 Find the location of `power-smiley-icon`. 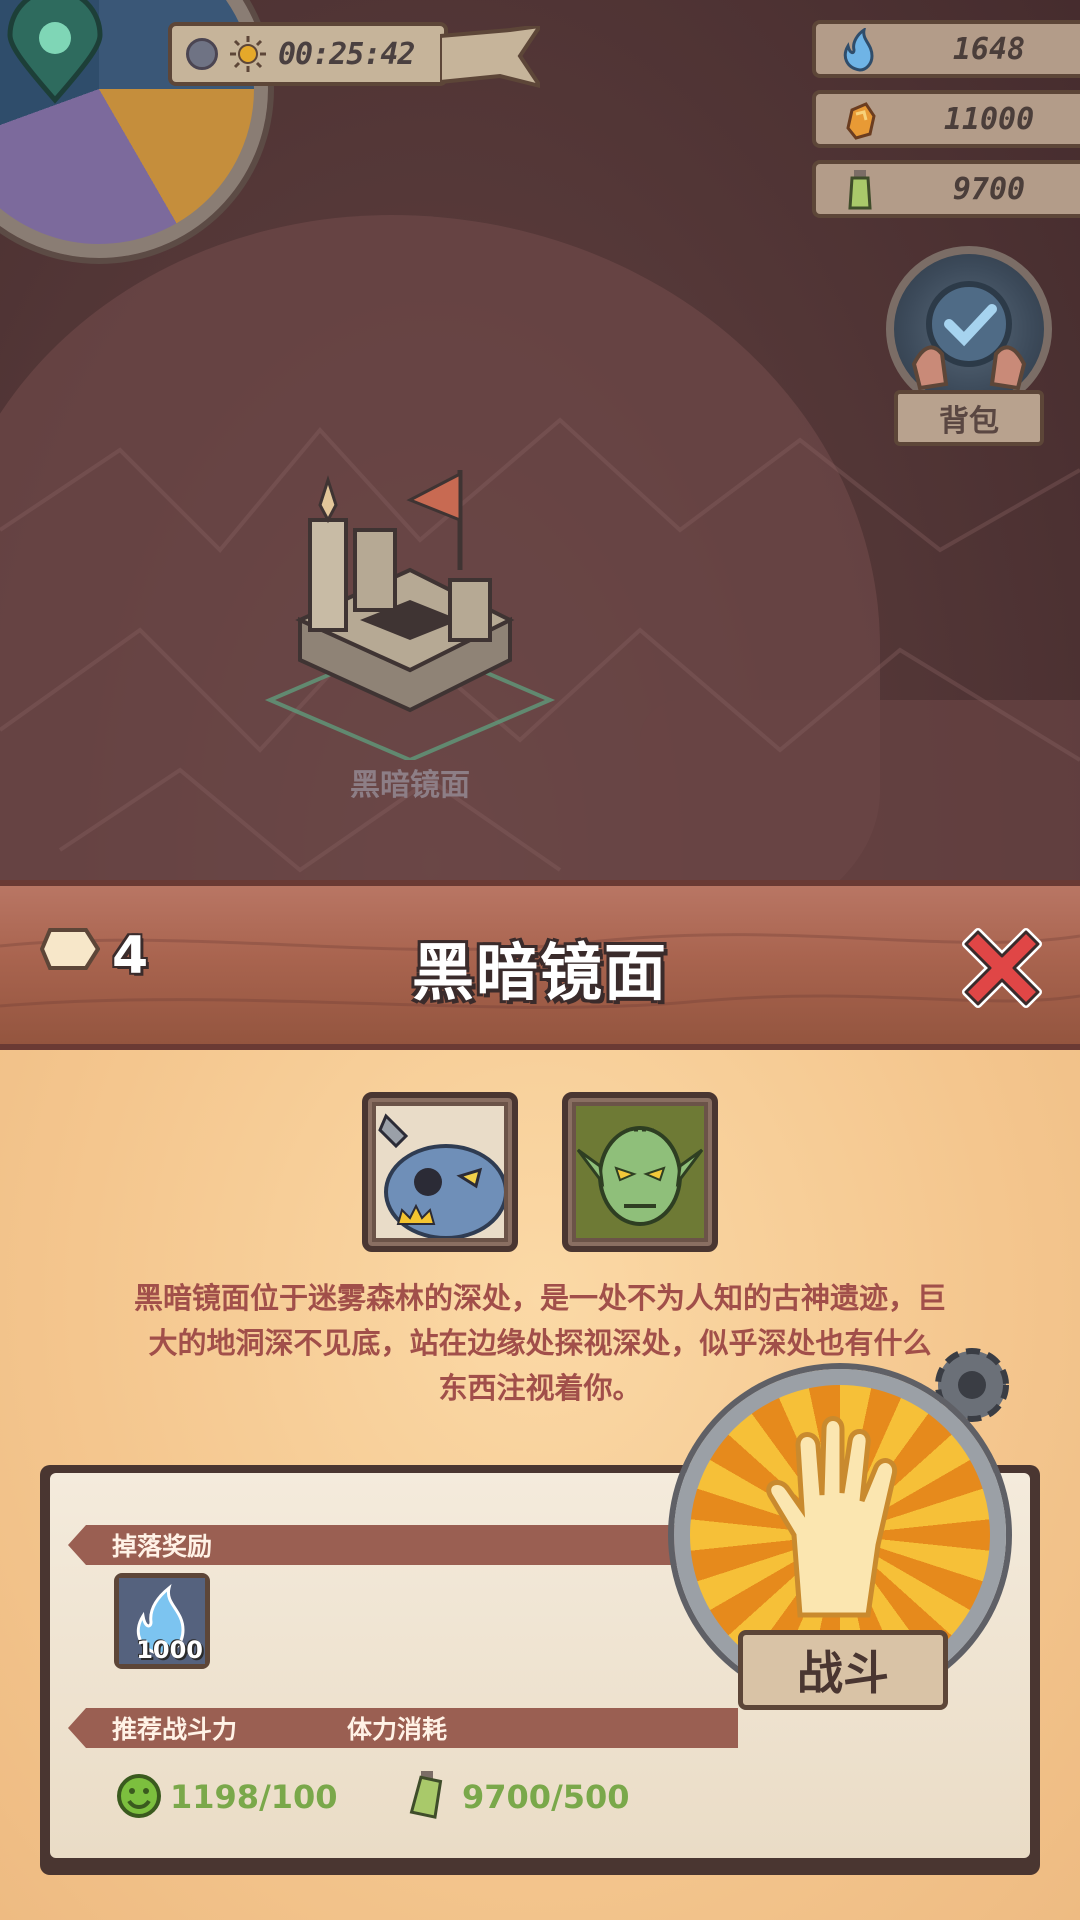

power-smiley-icon is located at coordinates (139, 1796).